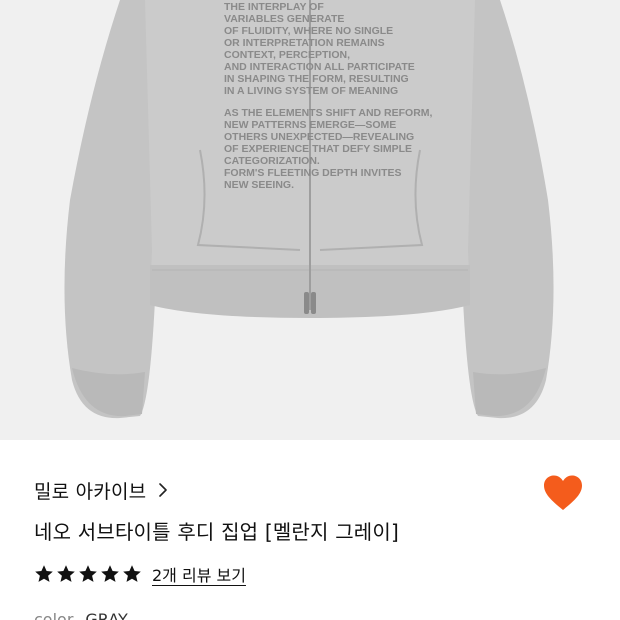 The image size is (620, 620). Describe the element at coordinates (319, 137) in the screenshot. I see `print-line: OTHERS UNEXPECTED—REVEALING` at that location.